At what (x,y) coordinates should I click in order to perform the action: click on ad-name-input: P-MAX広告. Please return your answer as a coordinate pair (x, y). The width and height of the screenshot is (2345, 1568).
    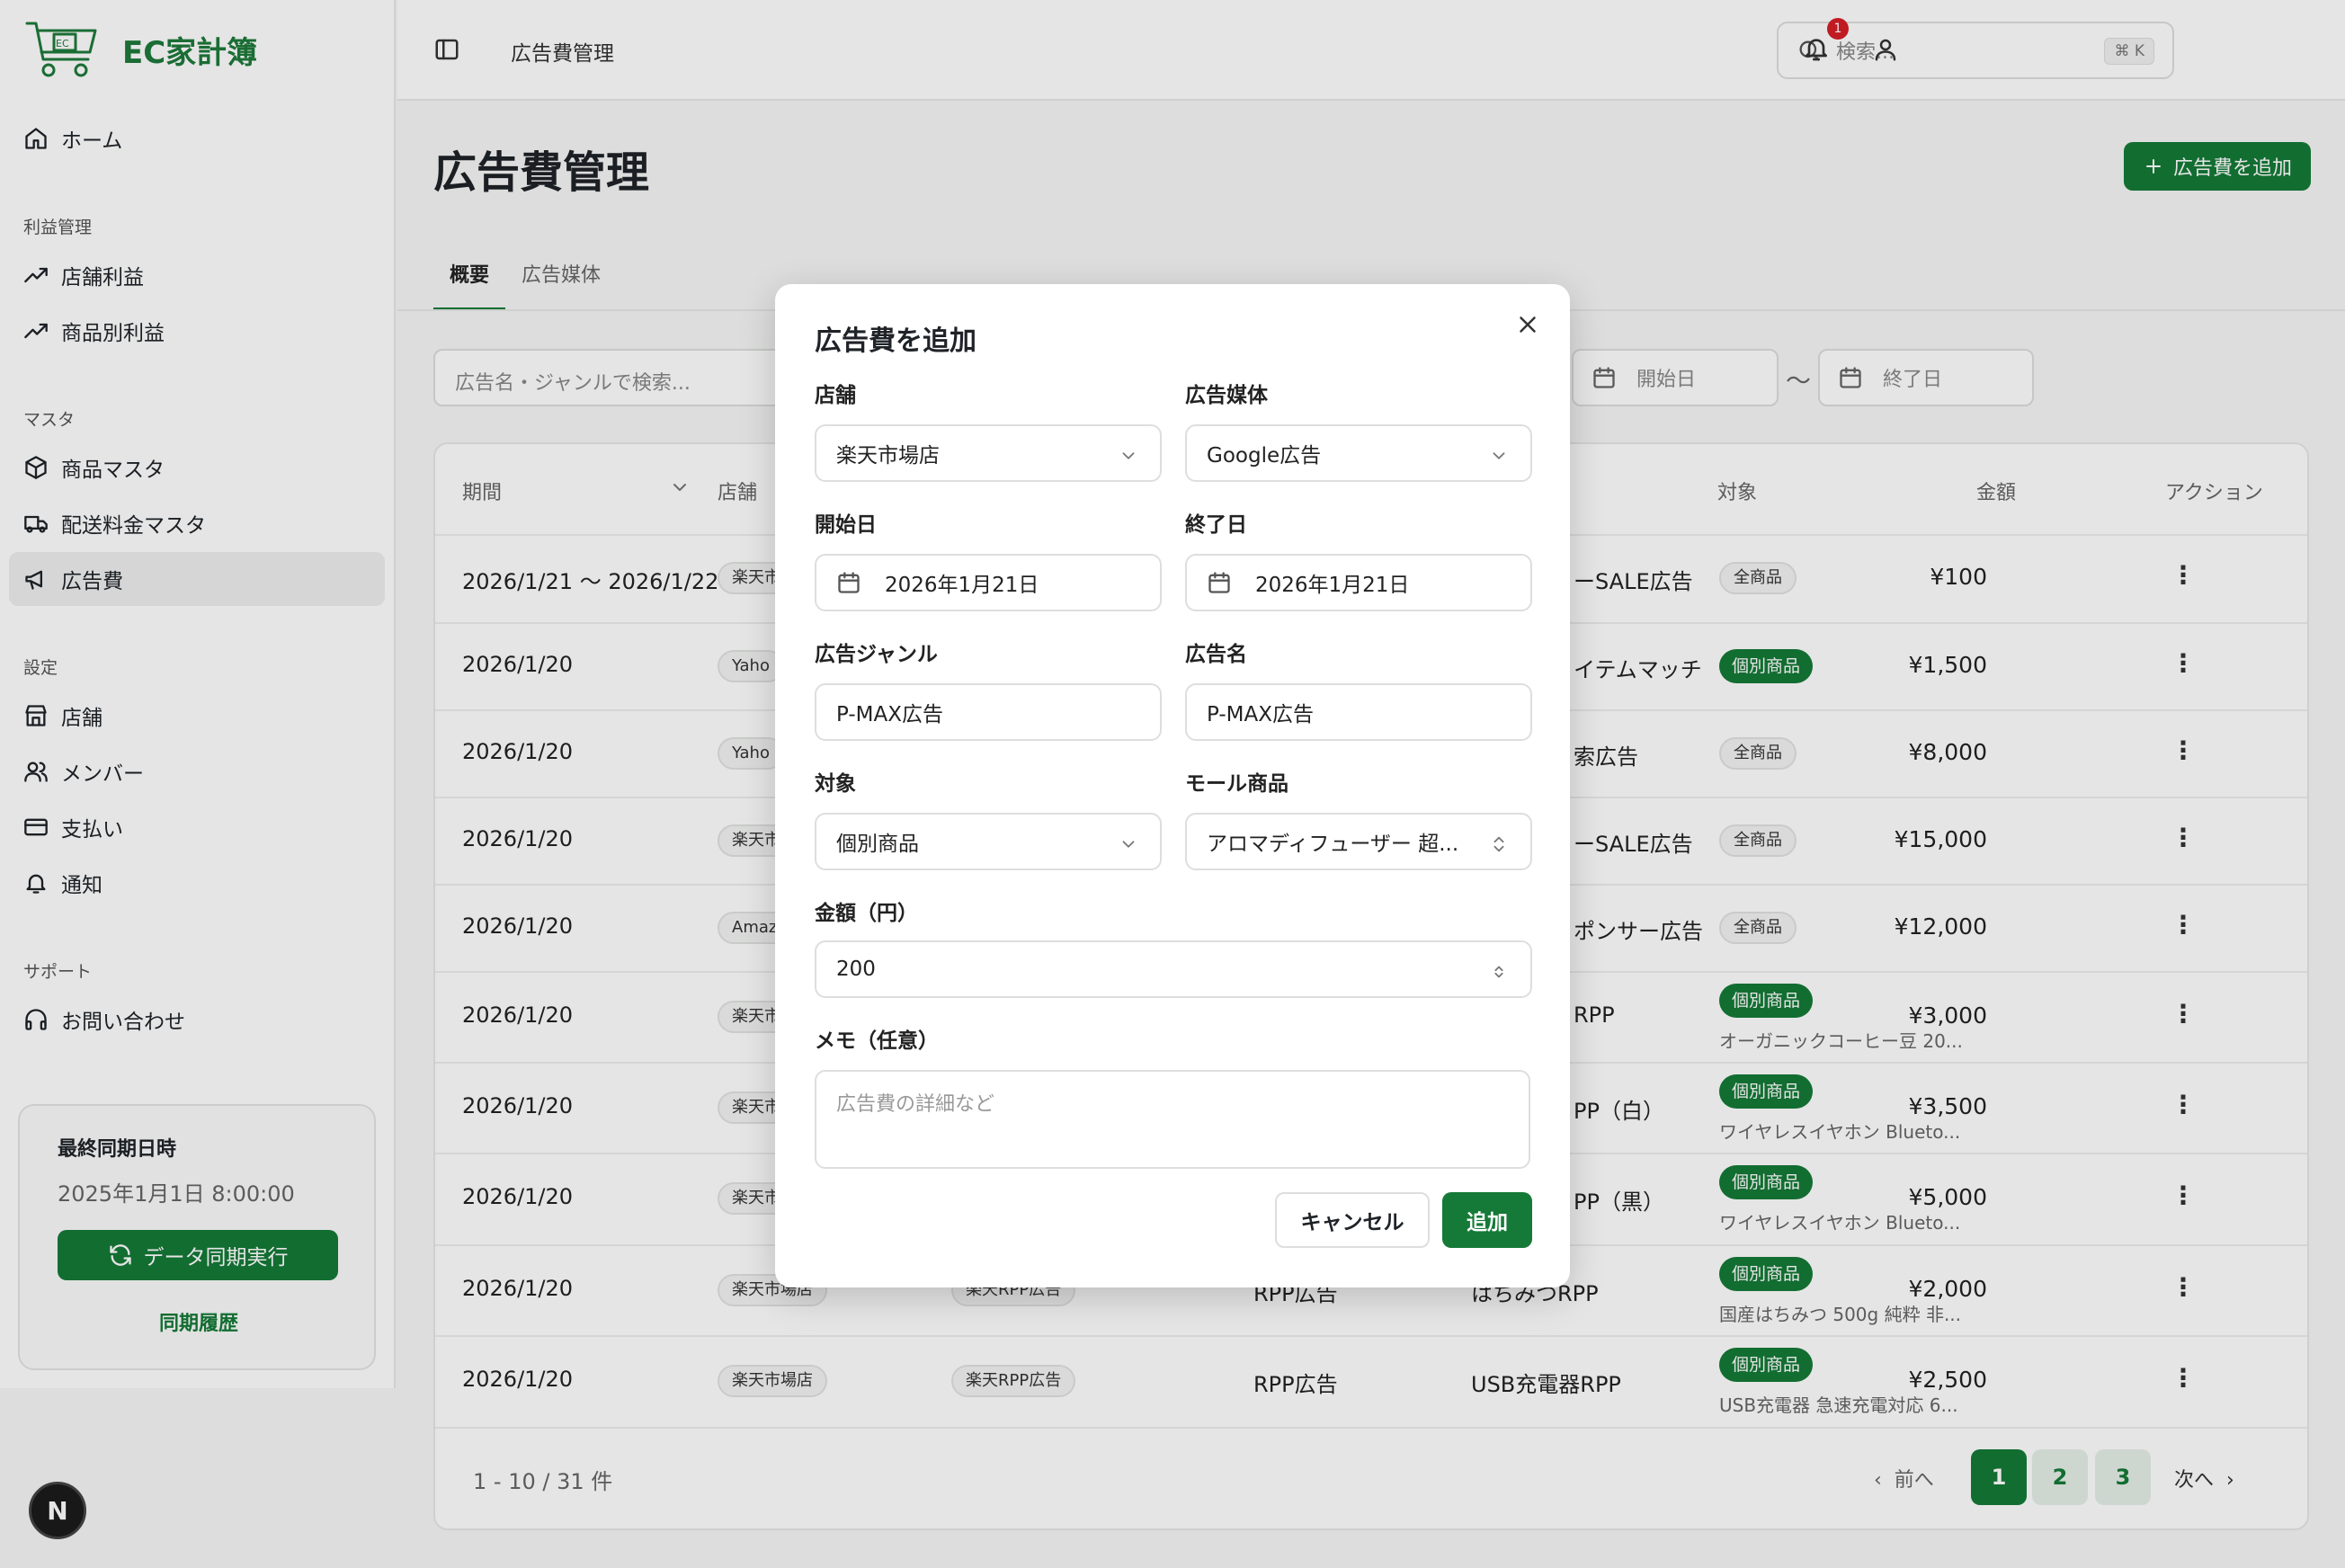
    Looking at the image, I should click on (1359, 712).